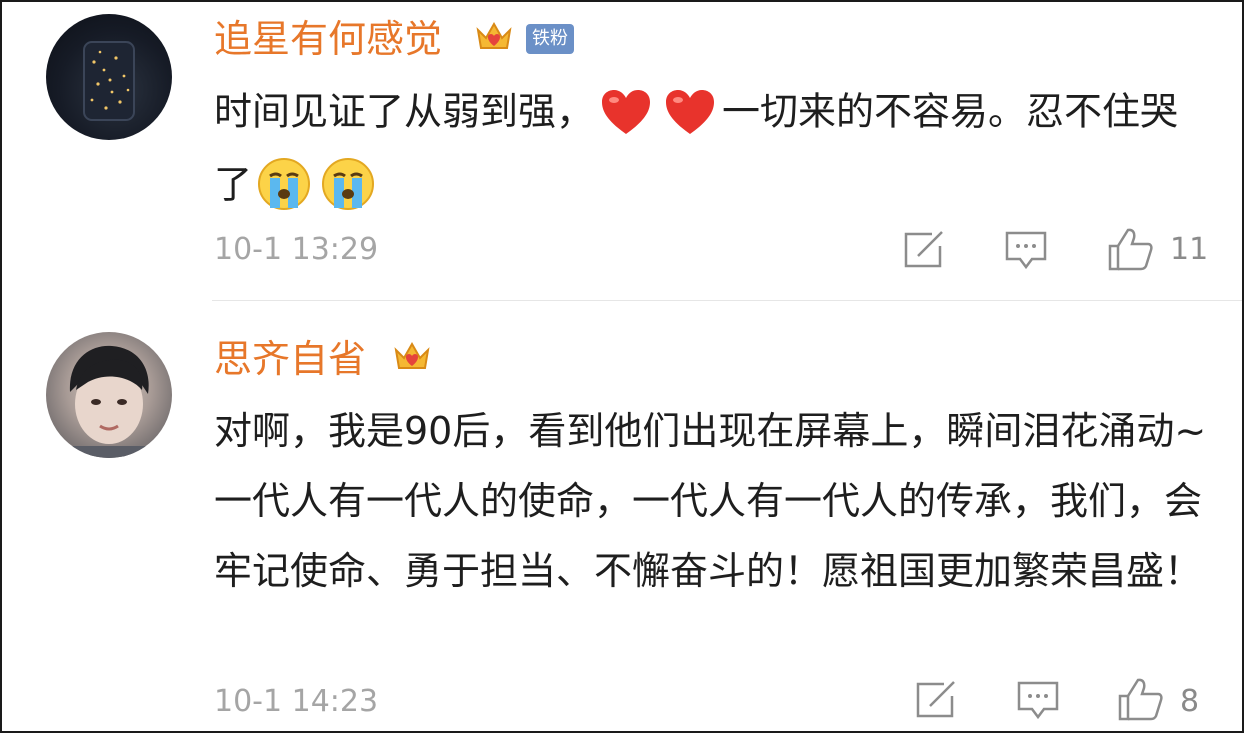 This screenshot has height=735, width=1244. Describe the element at coordinates (550, 39) in the screenshot. I see `fan-badge: 铁粉` at that location.